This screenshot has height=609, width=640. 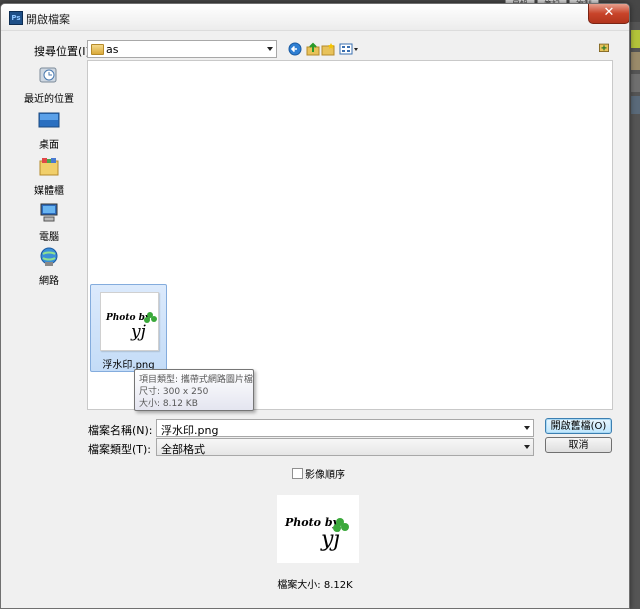 I want to click on up-folder-icon, so click(x=313, y=49).